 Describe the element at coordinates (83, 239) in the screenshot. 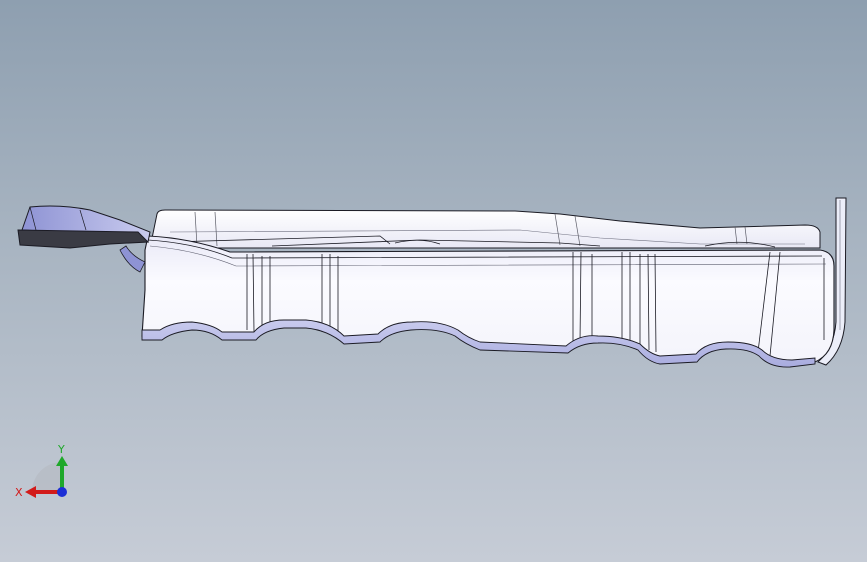

I see `left-tab-dark` at that location.